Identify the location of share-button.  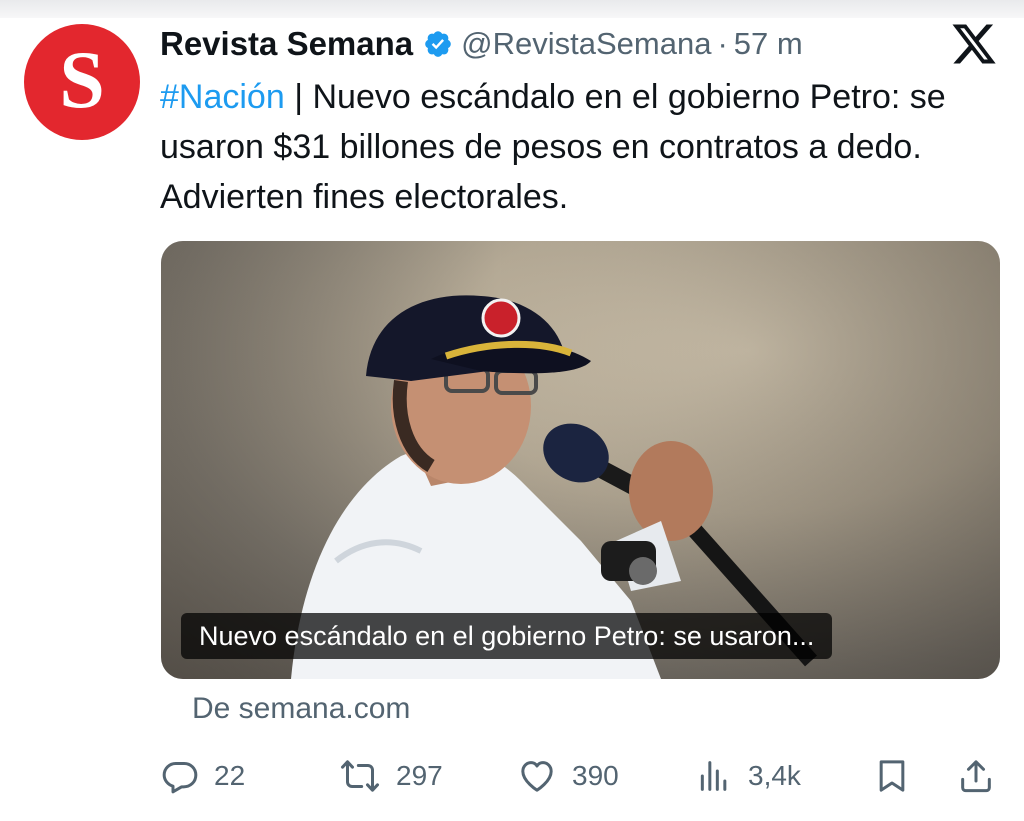
(976, 776).